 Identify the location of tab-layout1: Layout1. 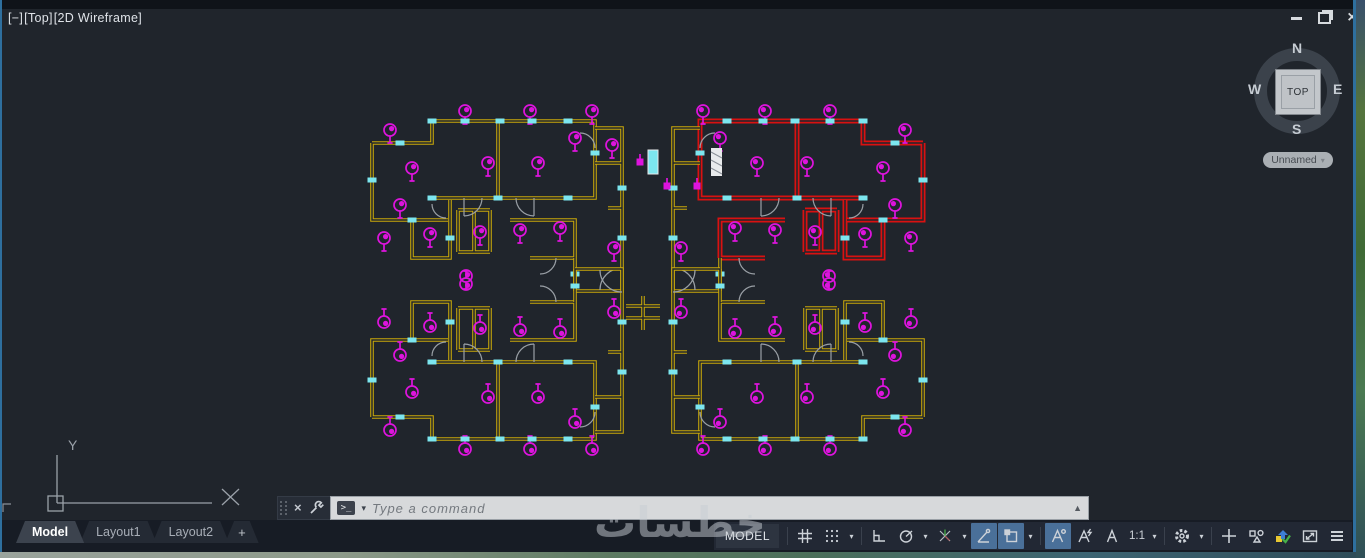
(118, 532).